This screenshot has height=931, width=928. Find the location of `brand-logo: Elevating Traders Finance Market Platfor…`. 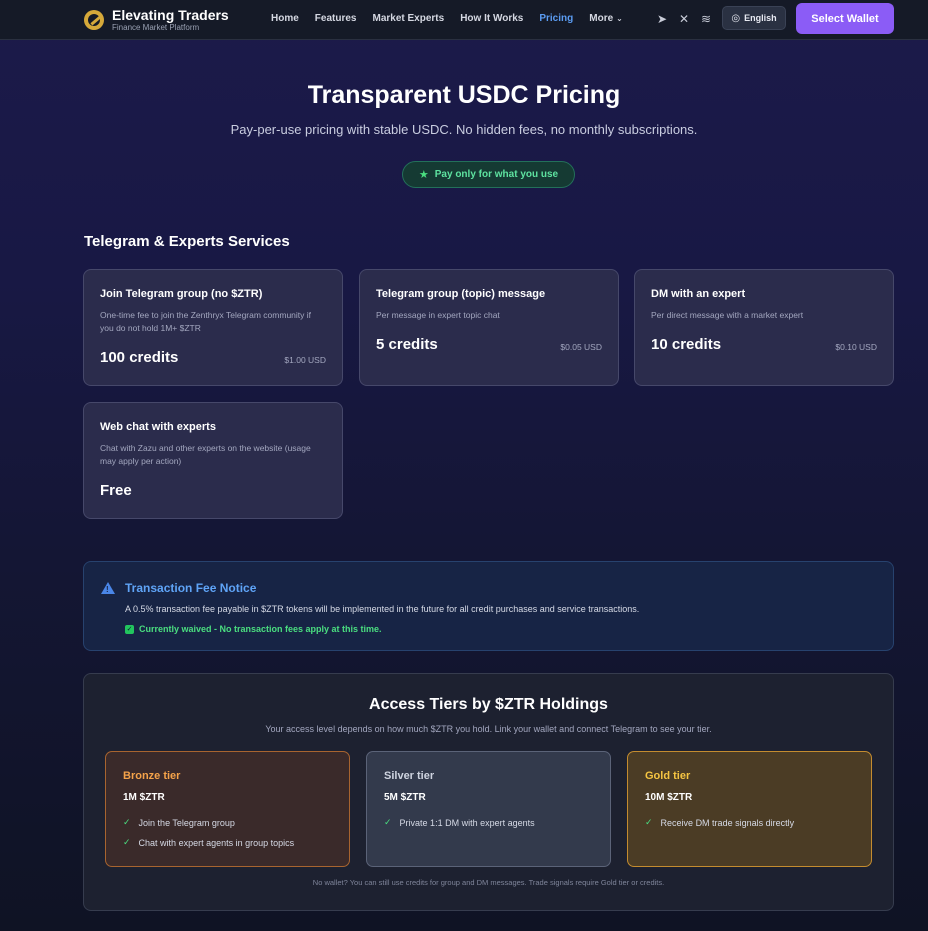

brand-logo: Elevating Traders Finance Market Platfor… is located at coordinates (156, 20).